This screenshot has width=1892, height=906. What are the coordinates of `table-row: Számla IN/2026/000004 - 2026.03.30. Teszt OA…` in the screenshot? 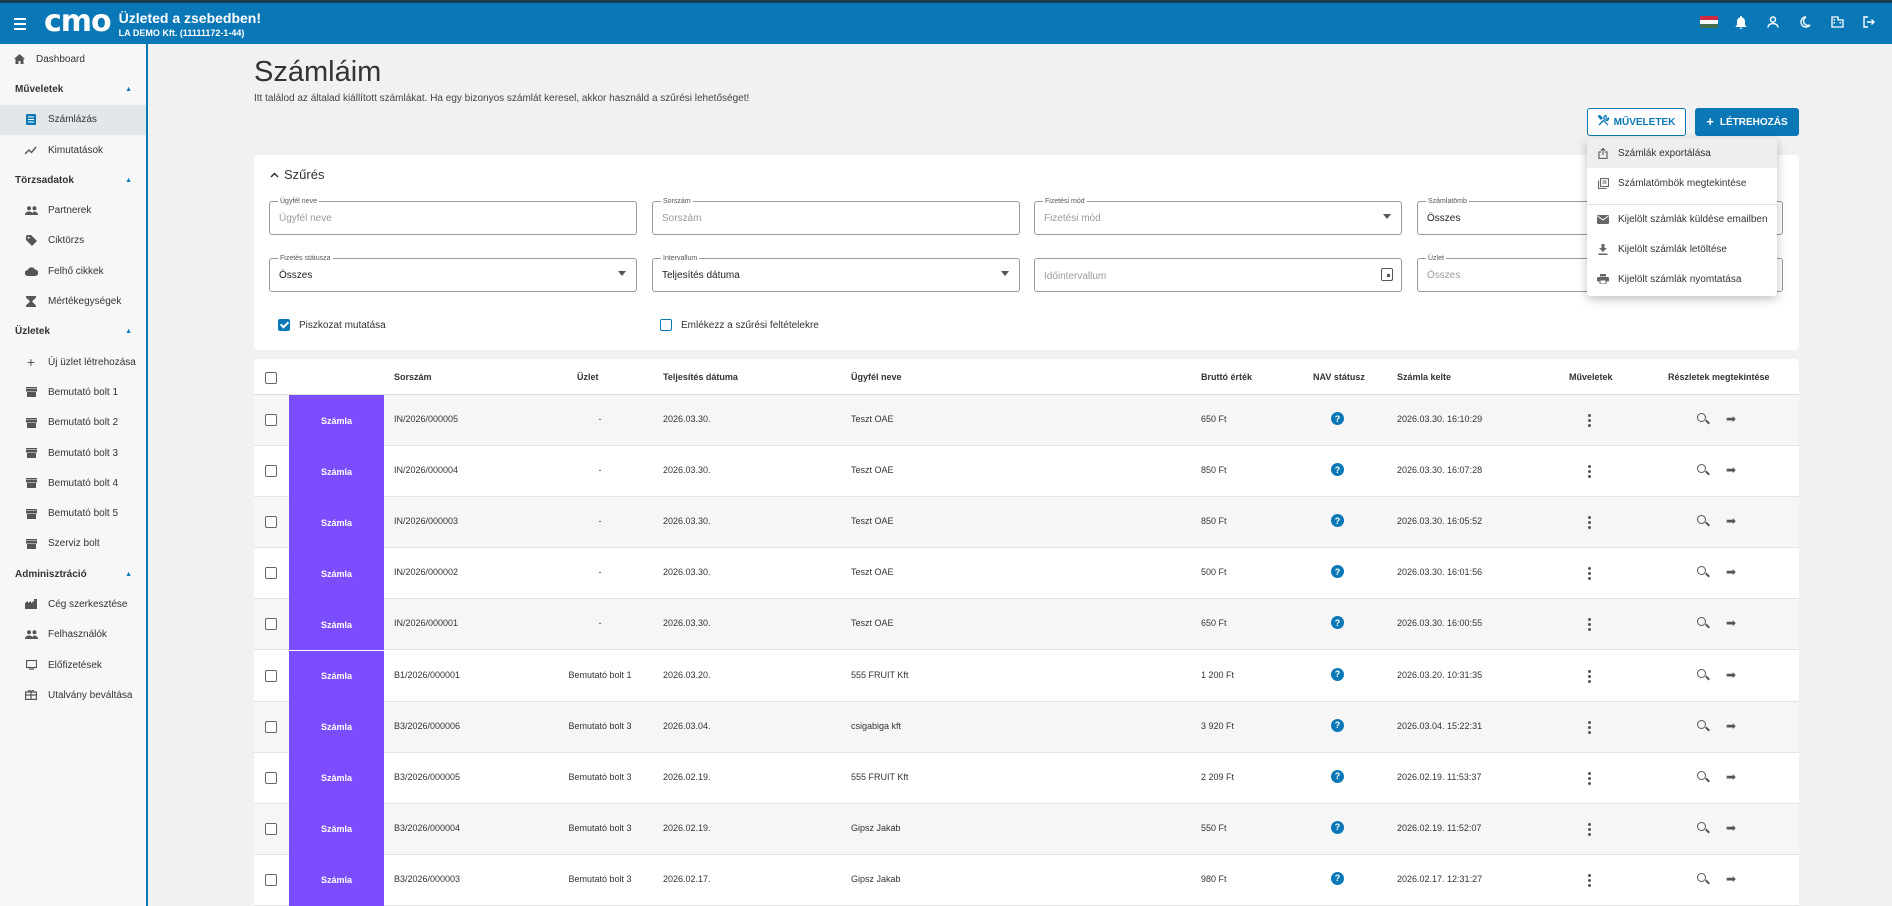 It's located at (1026, 472).